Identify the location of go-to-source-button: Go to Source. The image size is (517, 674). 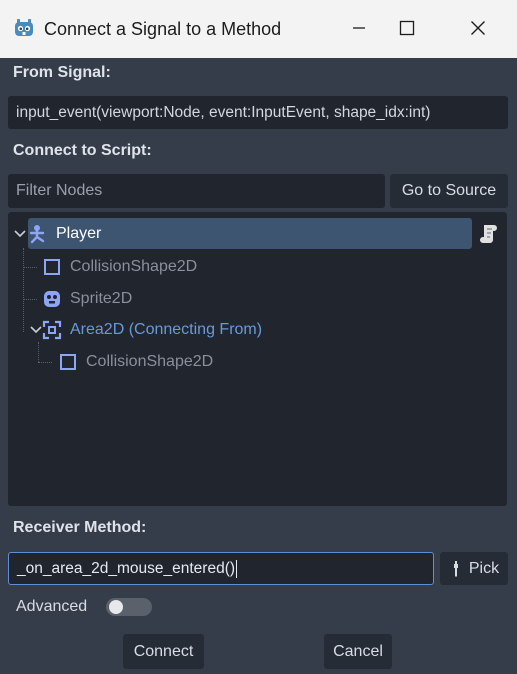
(449, 191).